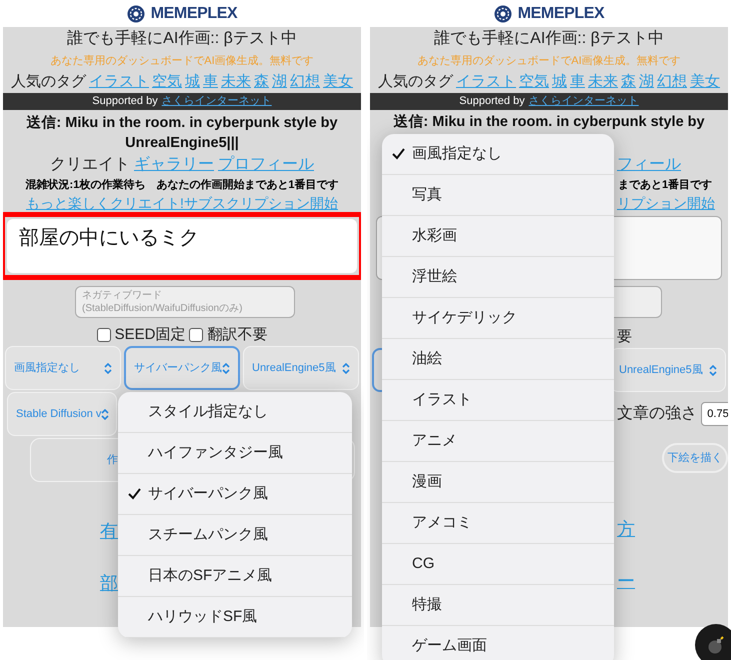  I want to click on queue-status: 混雑状況:1枚の作業待ち あなたの作画開始まであと1番目です, so click(182, 185).